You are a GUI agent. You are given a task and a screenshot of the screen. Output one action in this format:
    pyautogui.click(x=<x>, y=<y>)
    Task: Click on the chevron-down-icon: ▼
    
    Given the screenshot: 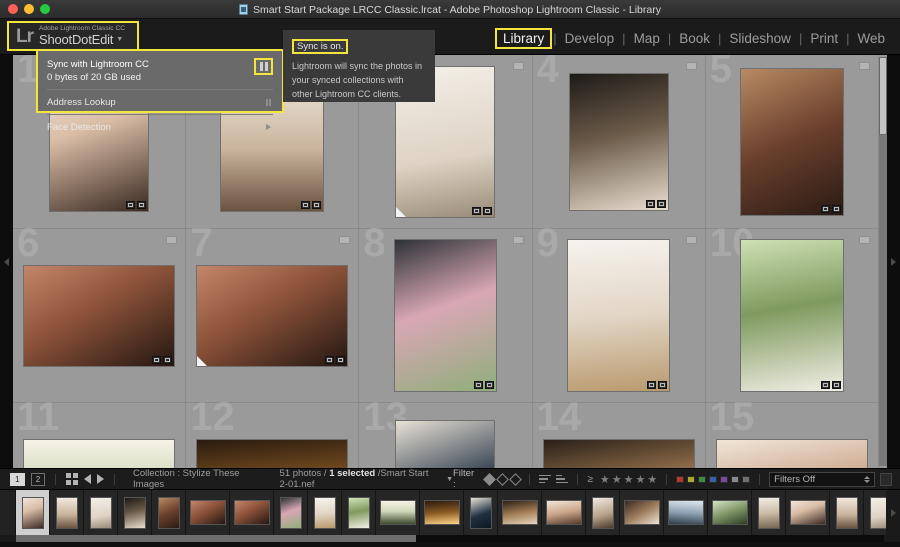 What is the action you would take?
    pyautogui.click(x=449, y=479)
    